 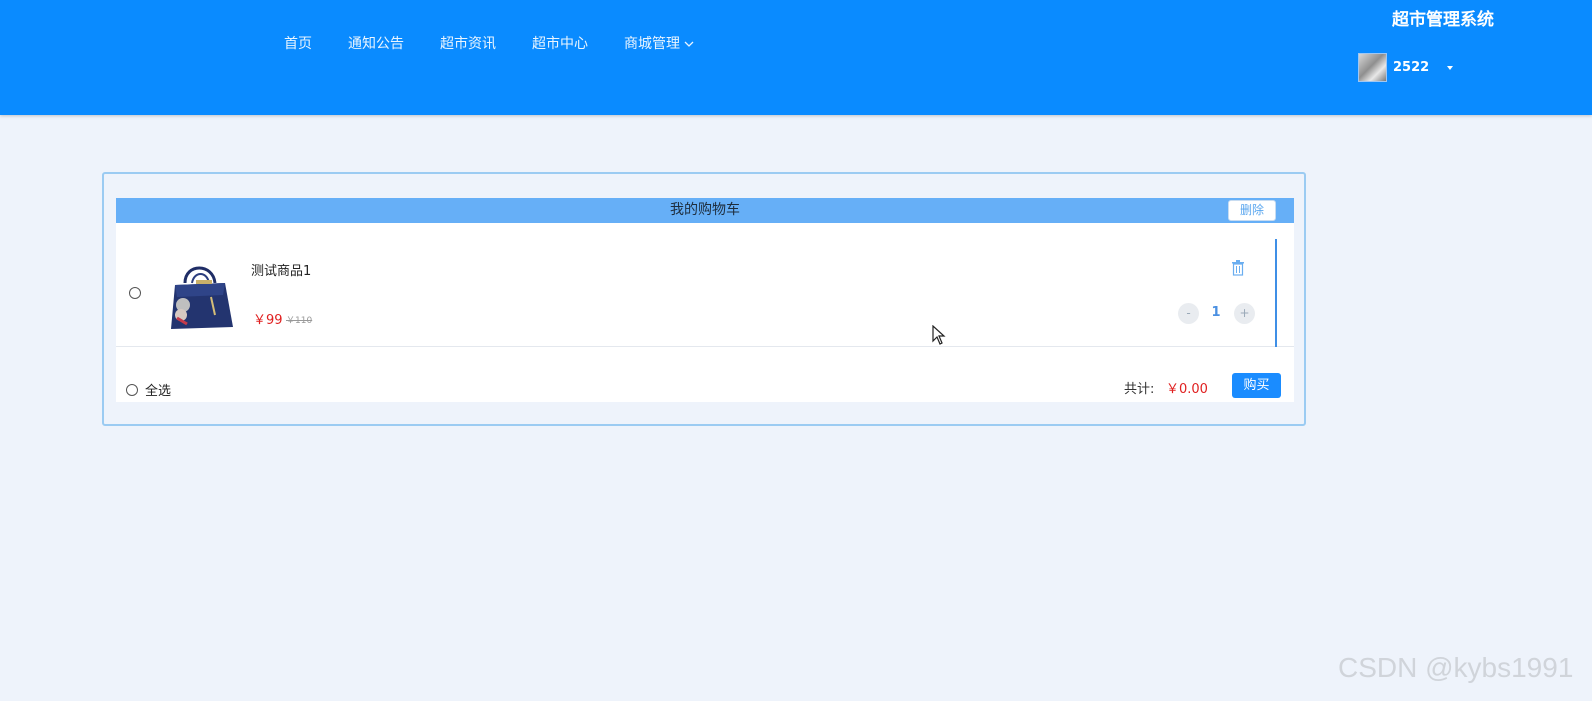 I want to click on select-all-radio, so click(x=132, y=389).